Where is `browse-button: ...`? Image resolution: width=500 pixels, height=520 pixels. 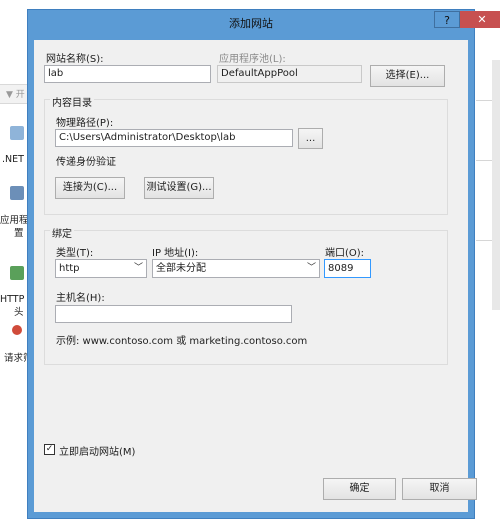 browse-button: ... is located at coordinates (310, 138).